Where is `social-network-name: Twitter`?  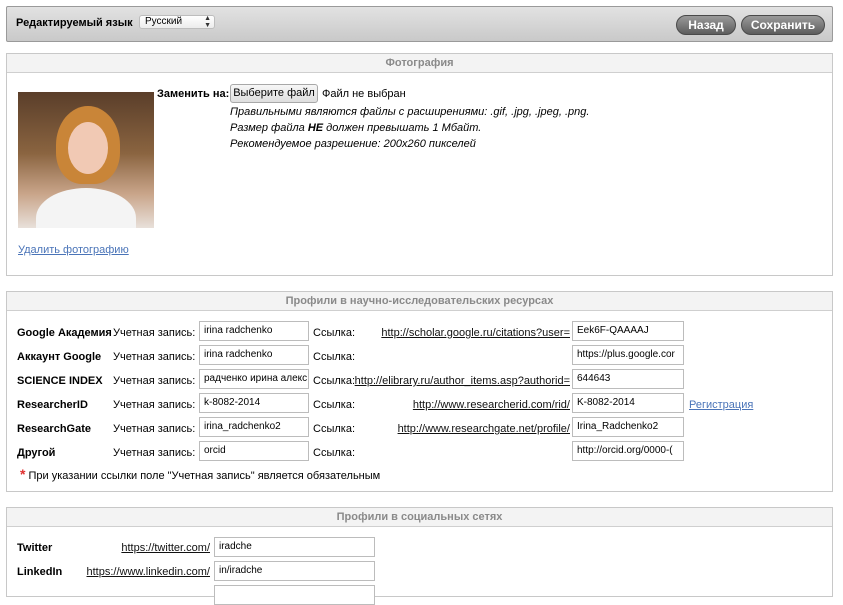
social-network-name: Twitter is located at coordinates (35, 548).